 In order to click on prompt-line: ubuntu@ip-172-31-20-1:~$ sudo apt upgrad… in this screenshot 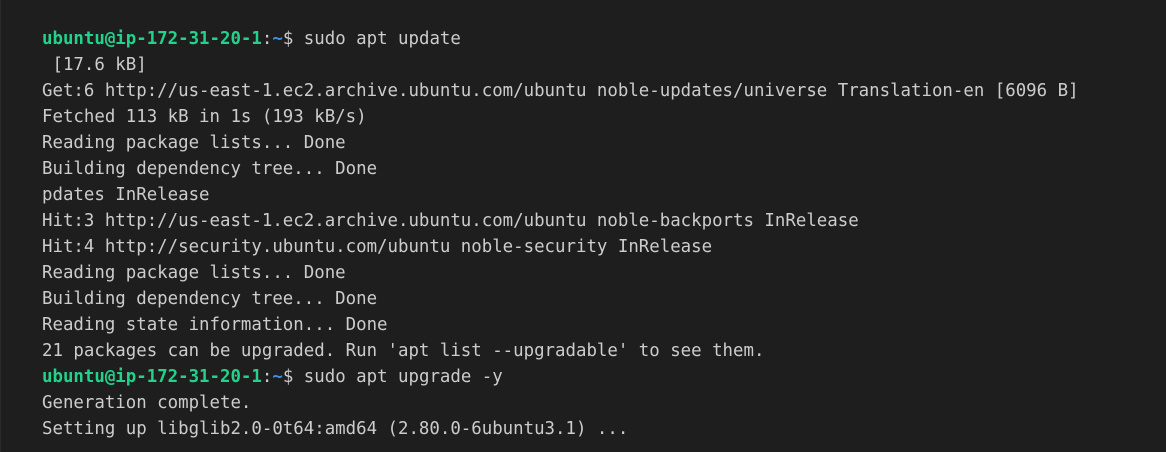, I will do `click(604, 377)`.